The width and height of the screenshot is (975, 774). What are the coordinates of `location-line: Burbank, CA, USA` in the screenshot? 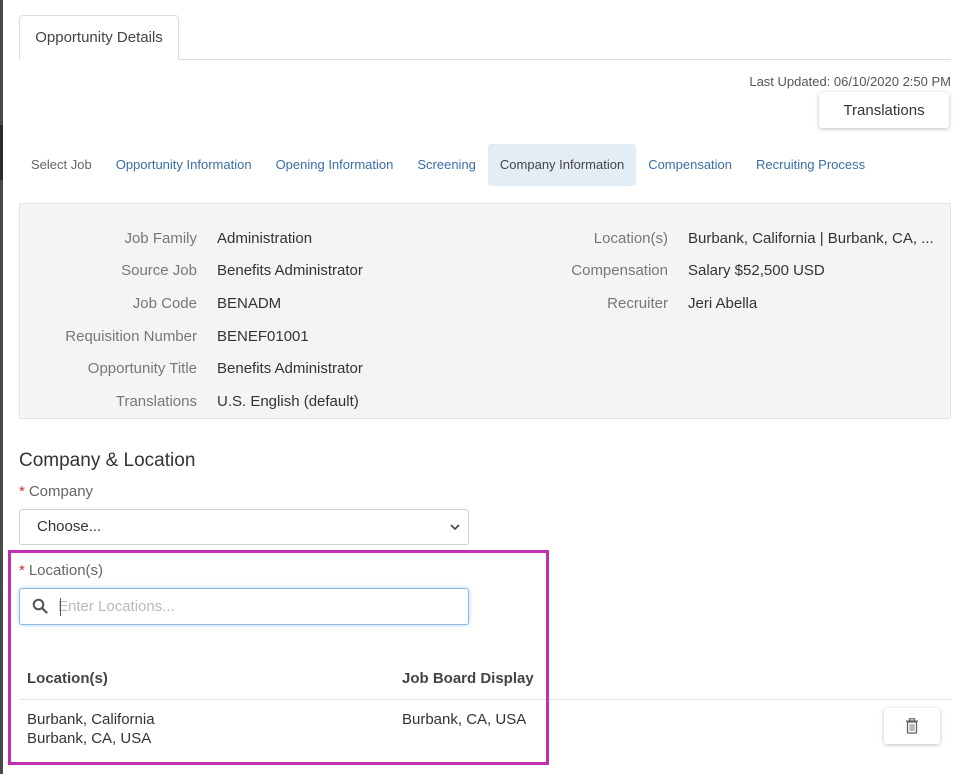 It's located at (89, 738).